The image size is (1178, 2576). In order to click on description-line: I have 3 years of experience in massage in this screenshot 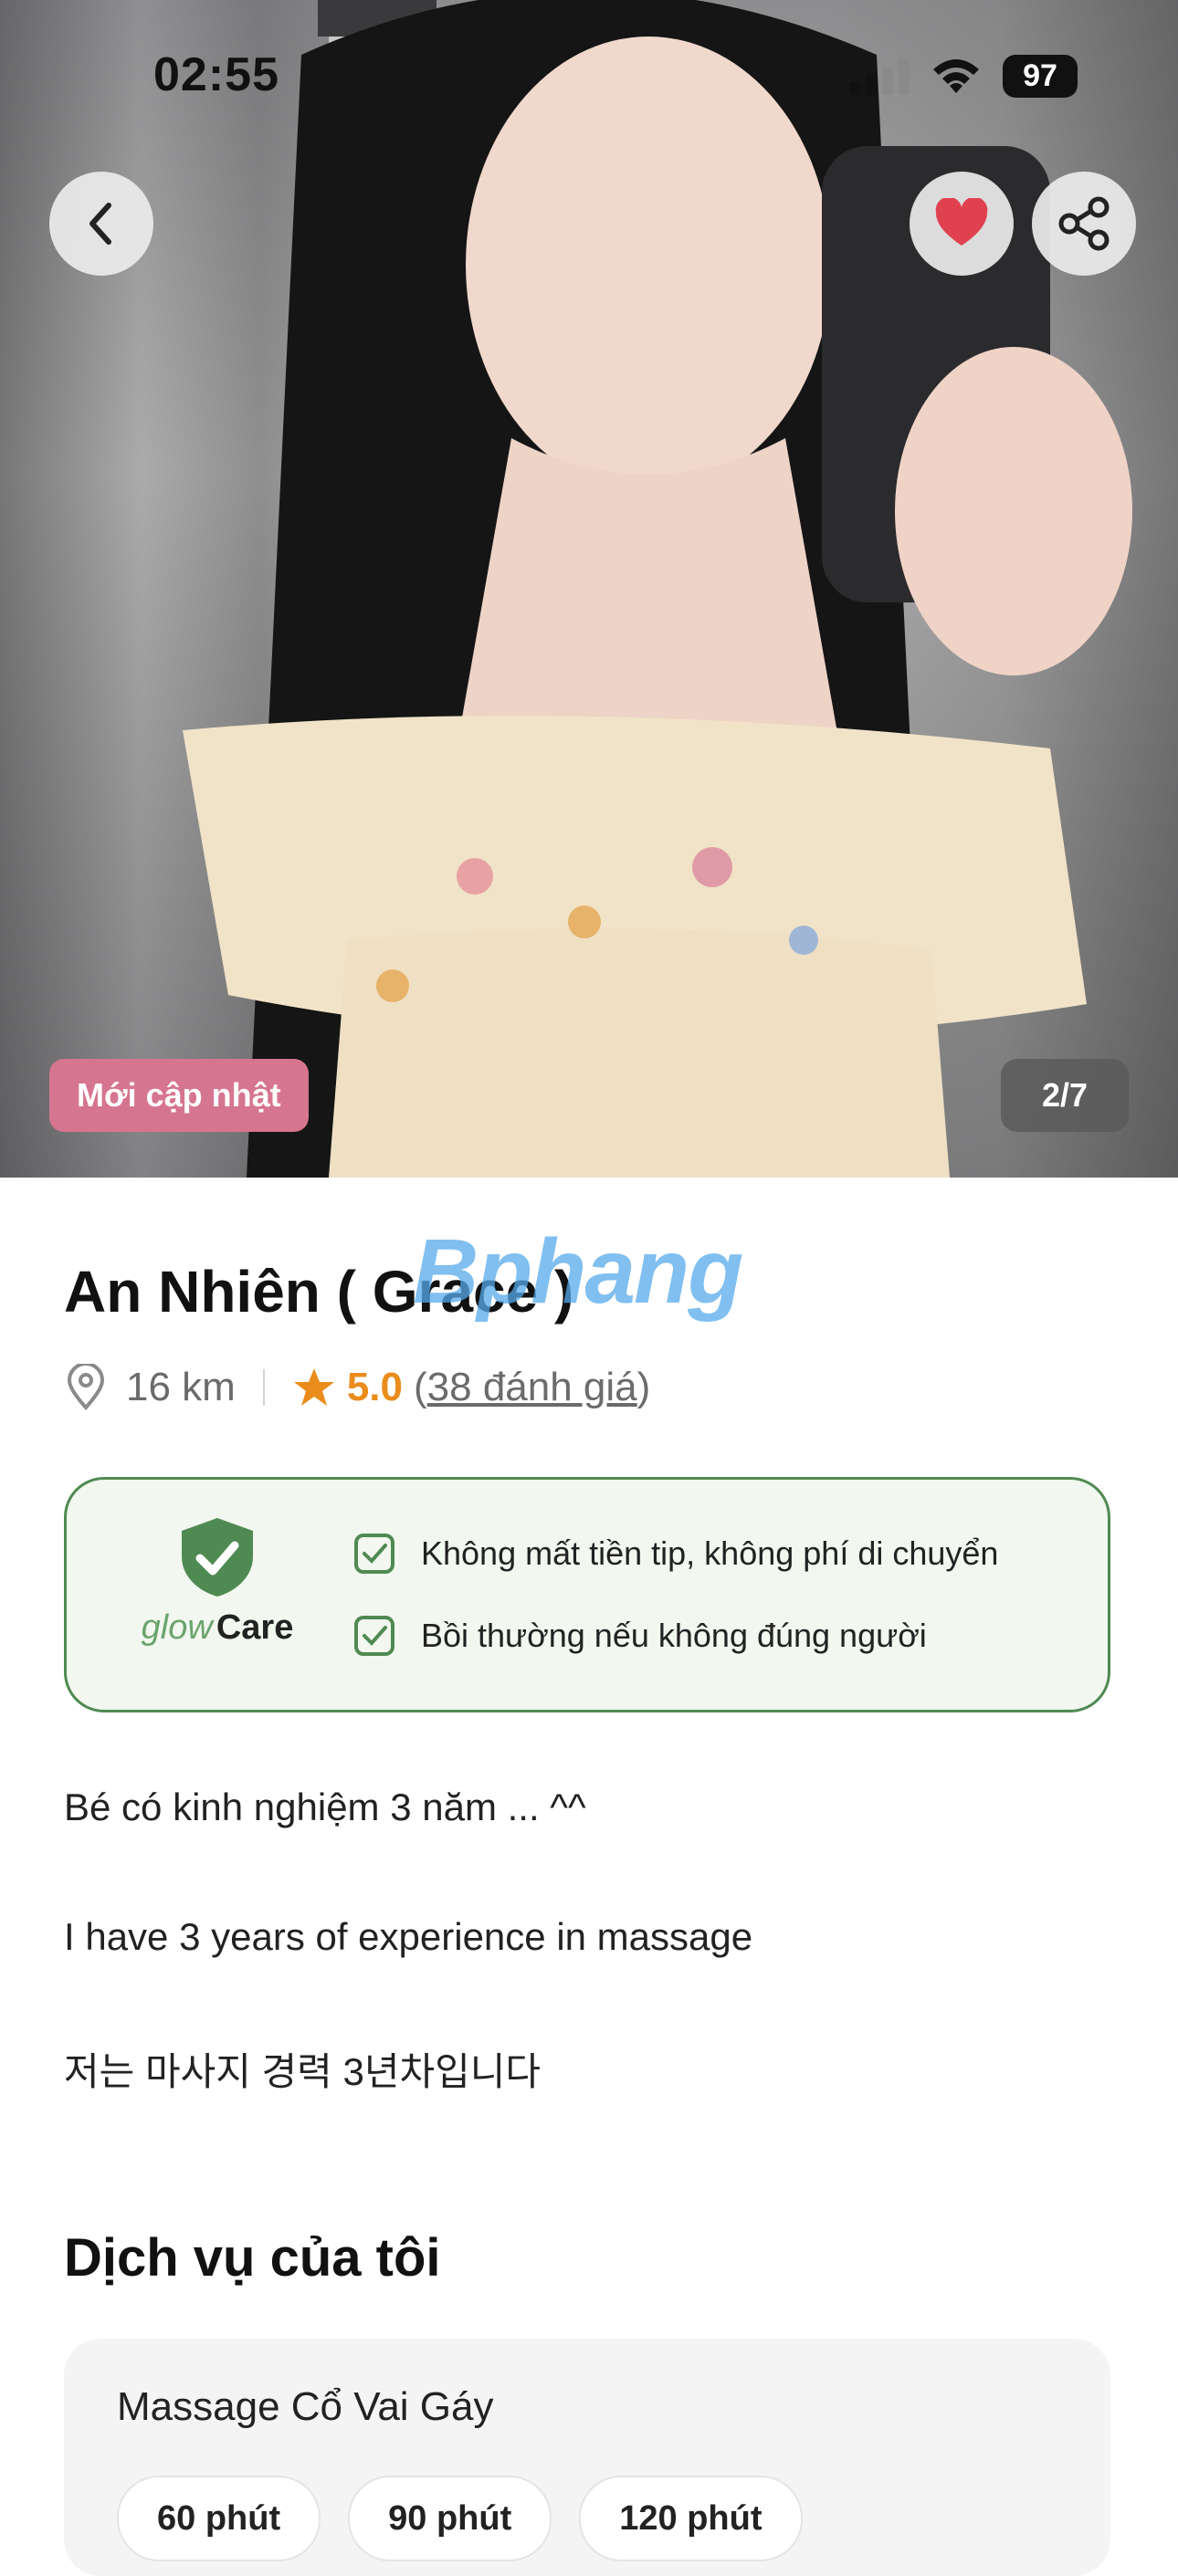, I will do `click(408, 1936)`.